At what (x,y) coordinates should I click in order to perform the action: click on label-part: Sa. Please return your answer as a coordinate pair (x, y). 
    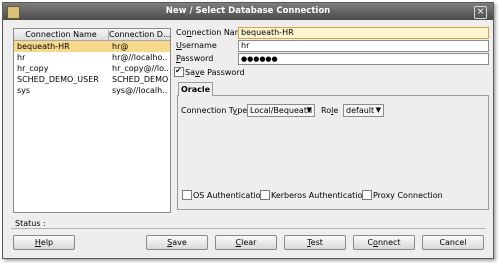
    Looking at the image, I should click on (190, 72).